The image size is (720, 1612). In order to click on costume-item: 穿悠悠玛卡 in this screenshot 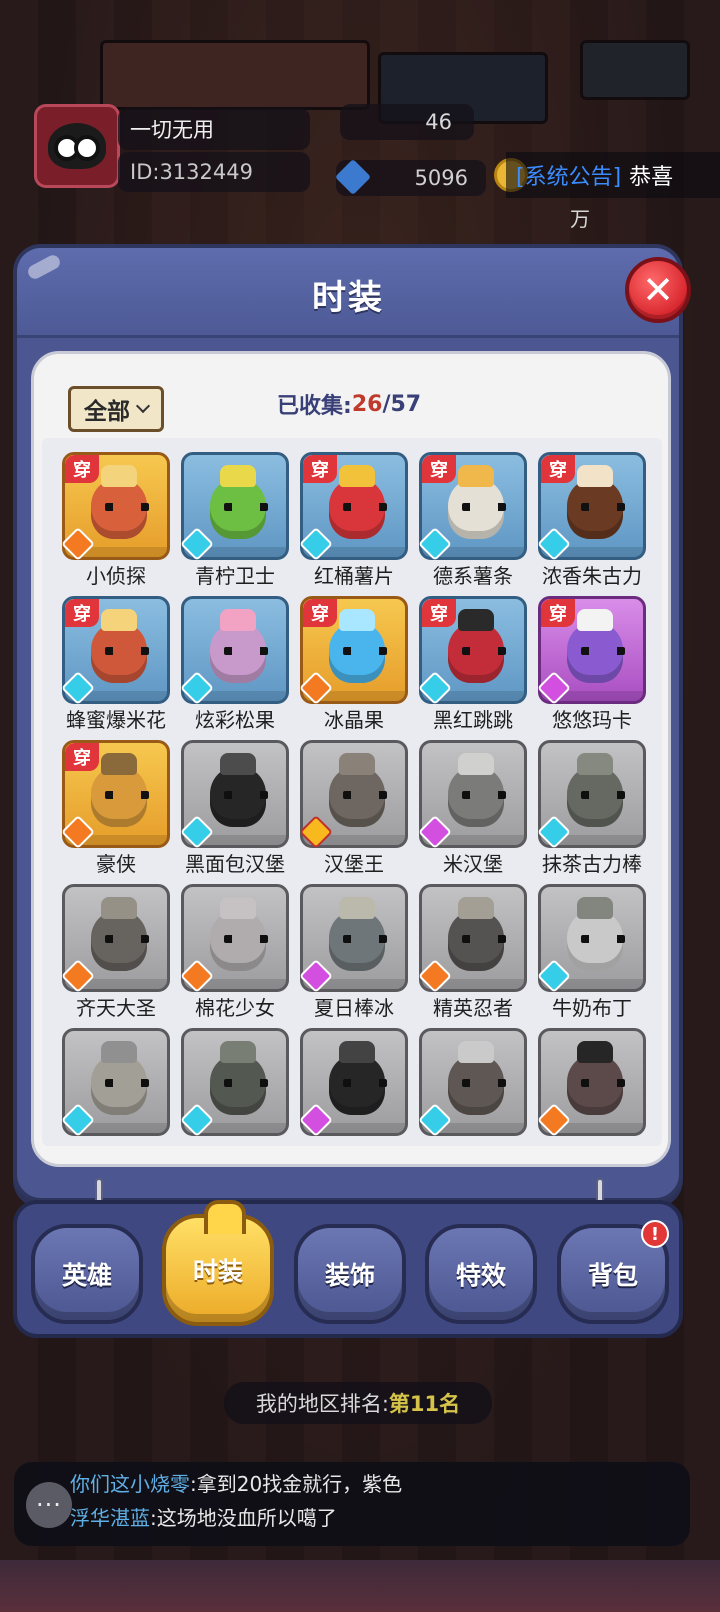, I will do `click(591, 664)`.